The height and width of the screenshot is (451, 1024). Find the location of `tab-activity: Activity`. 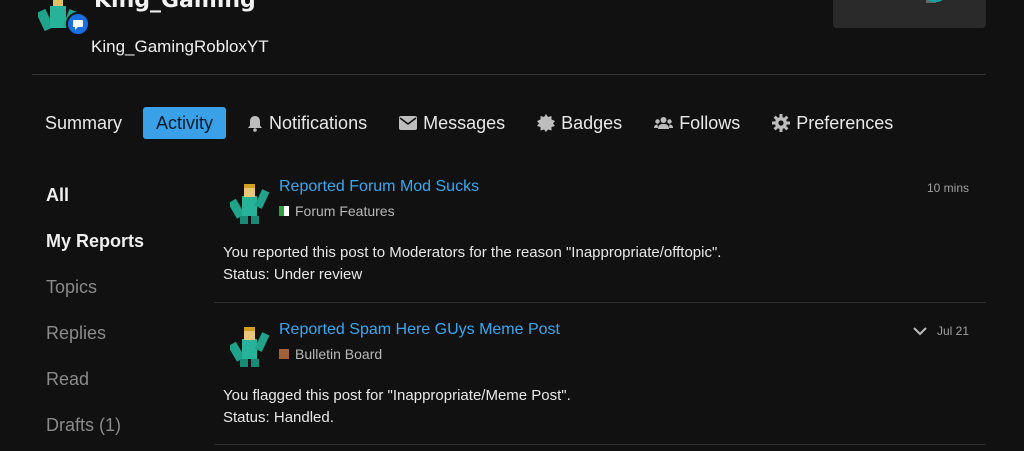

tab-activity: Activity is located at coordinates (185, 123).